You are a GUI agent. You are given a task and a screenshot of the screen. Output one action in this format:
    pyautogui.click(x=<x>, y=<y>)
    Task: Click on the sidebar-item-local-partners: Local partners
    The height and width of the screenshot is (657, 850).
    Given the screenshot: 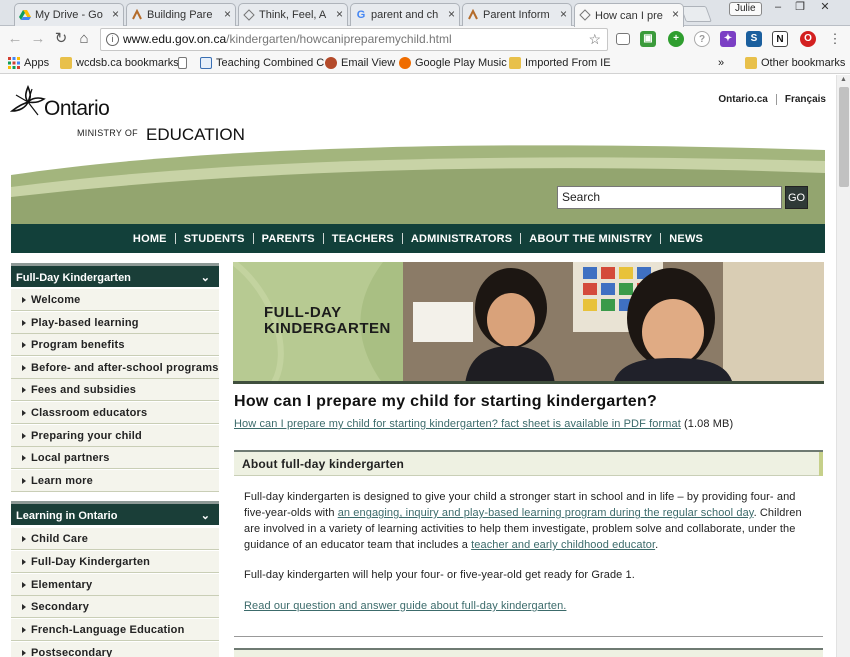 What is the action you would take?
    pyautogui.click(x=115, y=458)
    